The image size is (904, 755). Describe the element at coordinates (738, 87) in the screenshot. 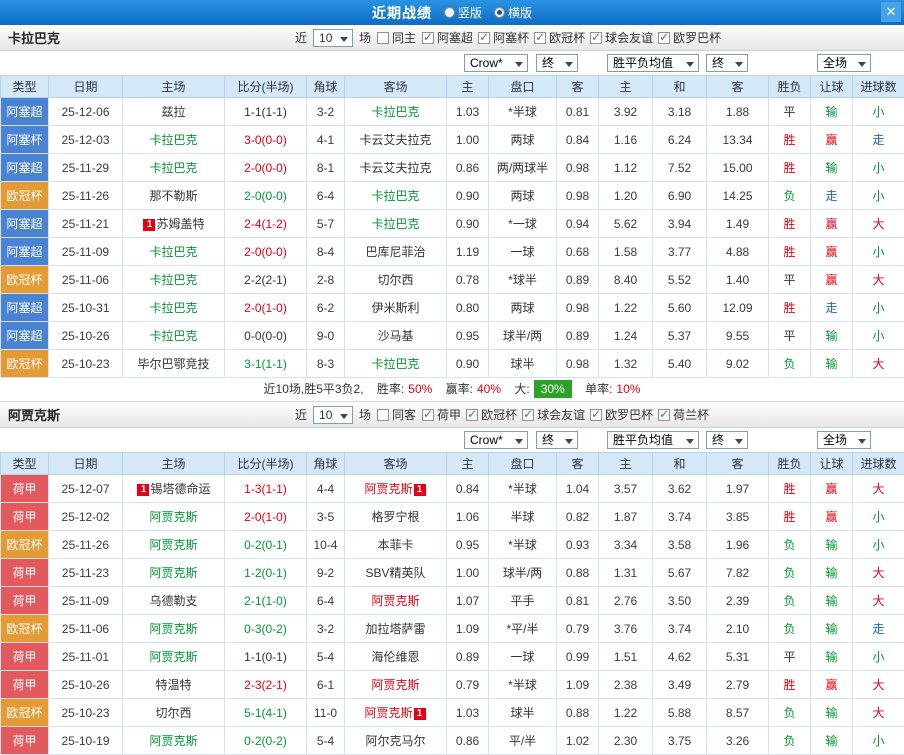

I see `column-header: 客` at that location.